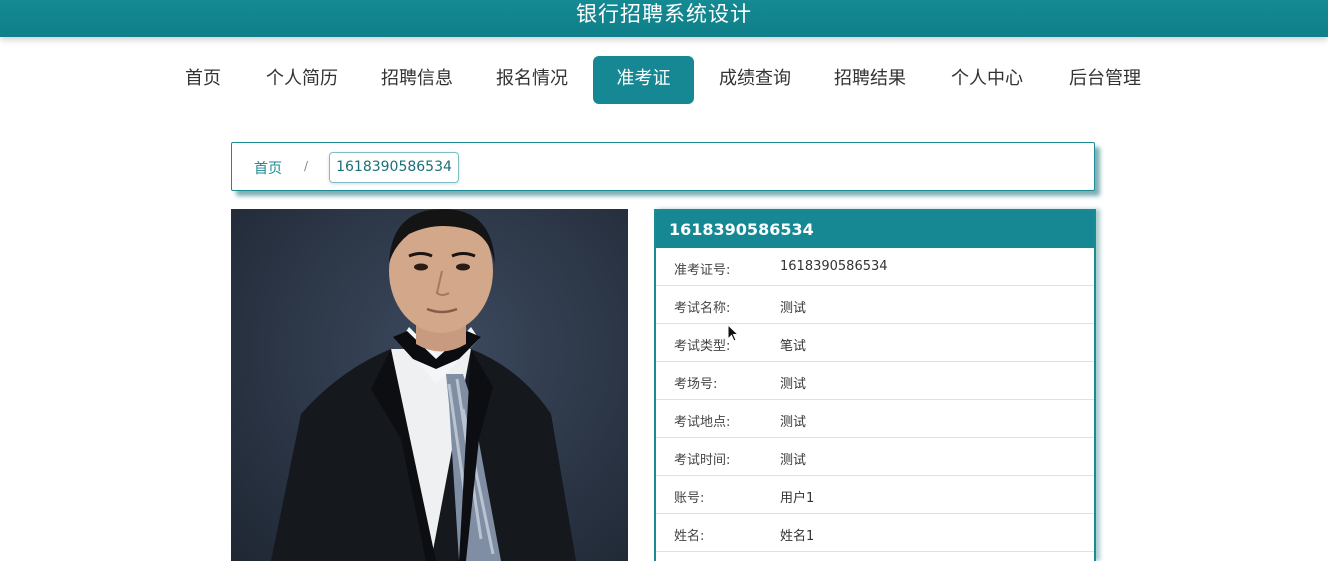  Describe the element at coordinates (689, 536) in the screenshot. I see `detail-label: 姓名:` at that location.